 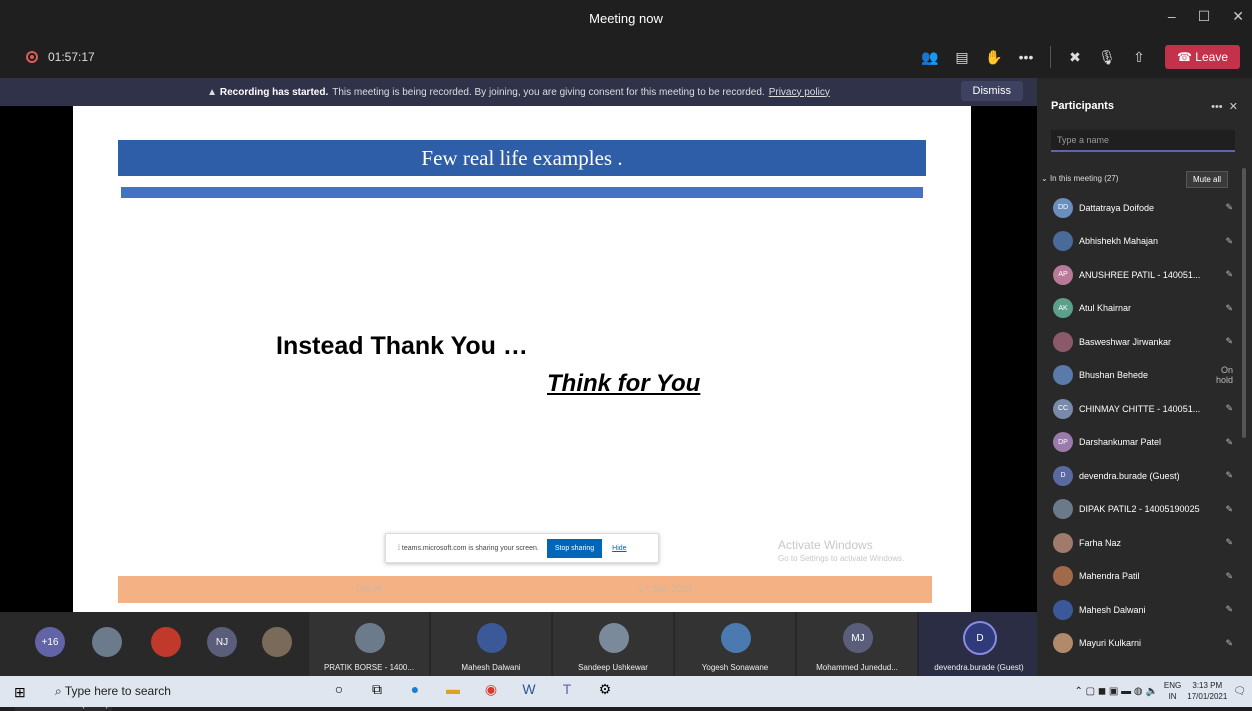 I want to click on section-label: In this meeting (27), so click(x=1084, y=178).